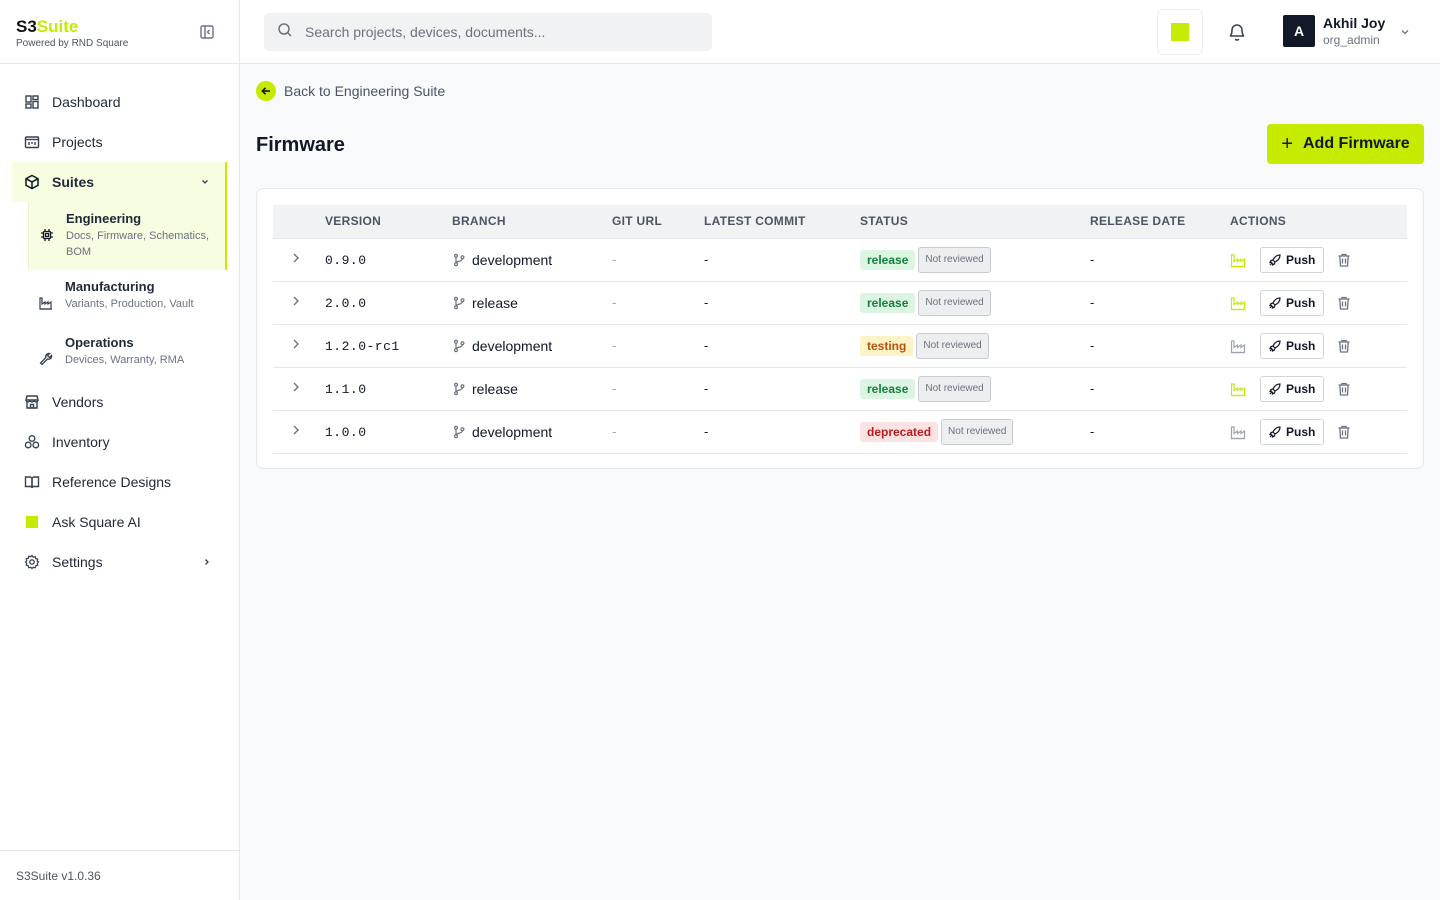 The width and height of the screenshot is (1440, 900). I want to click on sidebar-item-settings: Settings, so click(119, 562).